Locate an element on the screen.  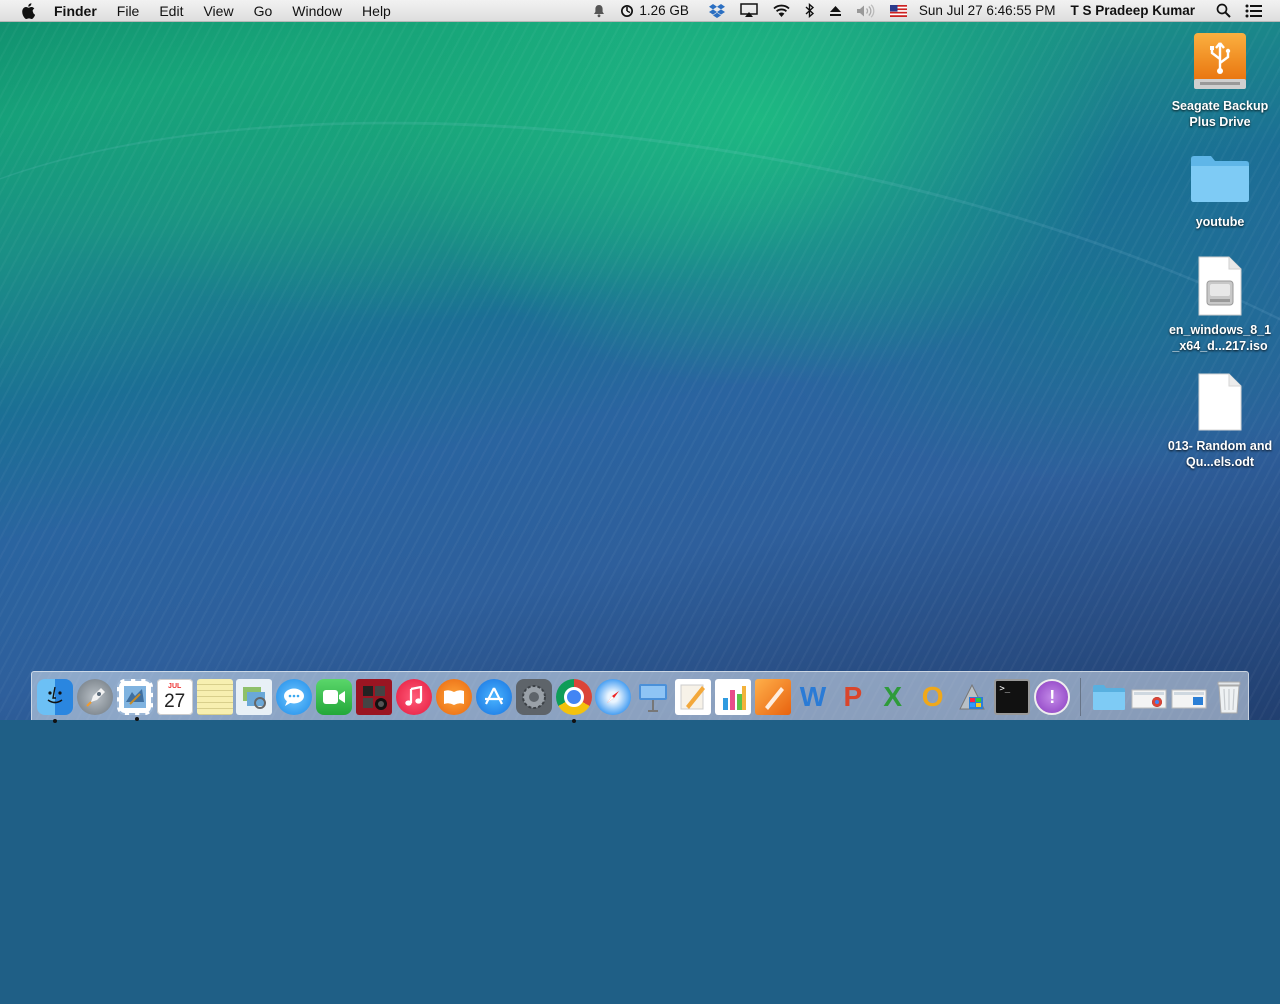
us-flag-icon is located at coordinates (898, 11).